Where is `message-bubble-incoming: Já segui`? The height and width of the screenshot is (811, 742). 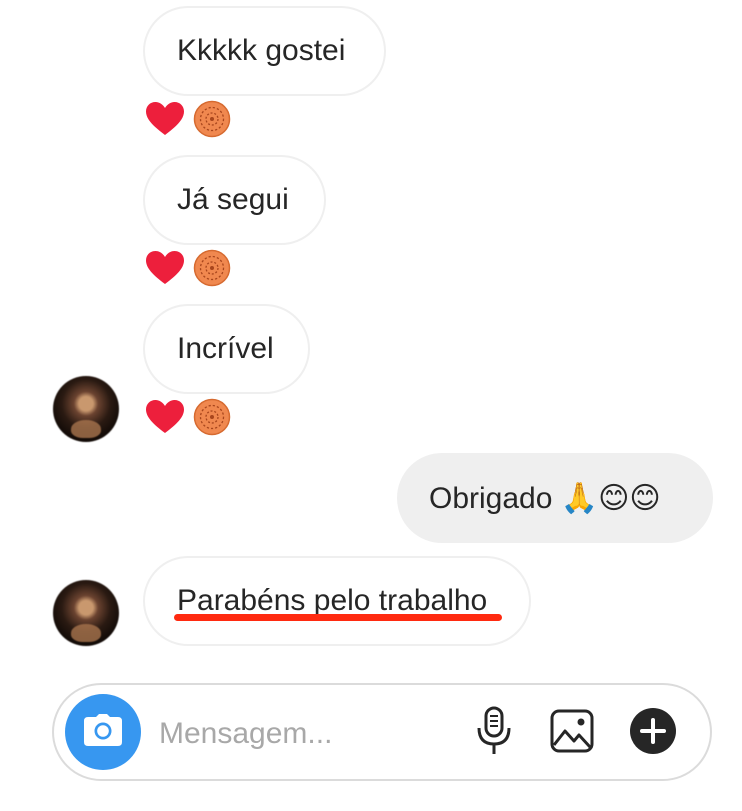 message-bubble-incoming: Já segui is located at coordinates (234, 200).